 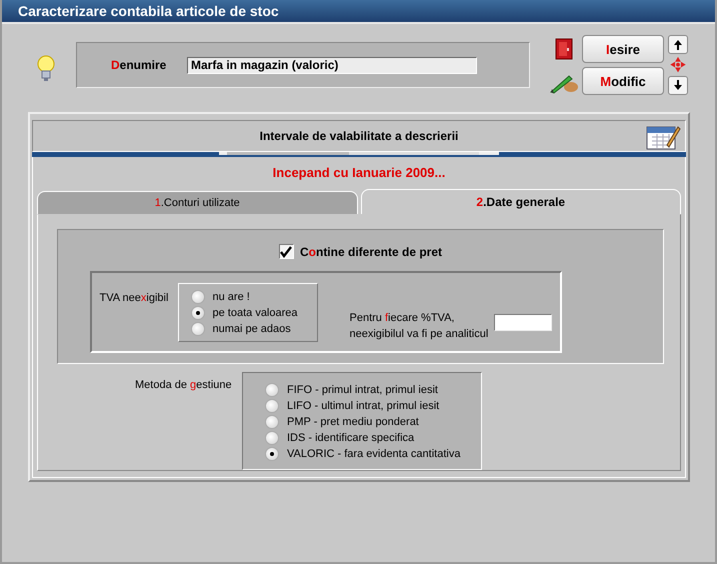 I want to click on up-button, so click(x=678, y=44).